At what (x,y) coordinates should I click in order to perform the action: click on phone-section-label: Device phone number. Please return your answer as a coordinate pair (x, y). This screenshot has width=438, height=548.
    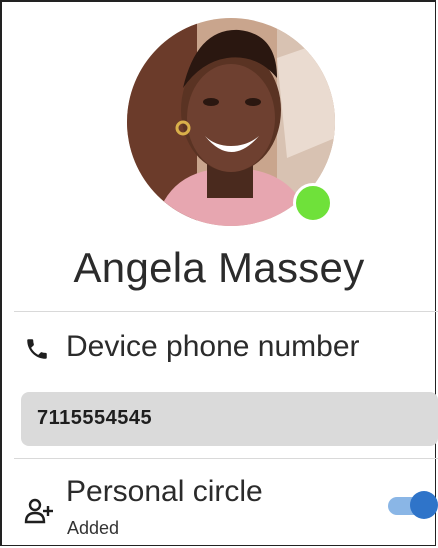
    Looking at the image, I should click on (213, 346).